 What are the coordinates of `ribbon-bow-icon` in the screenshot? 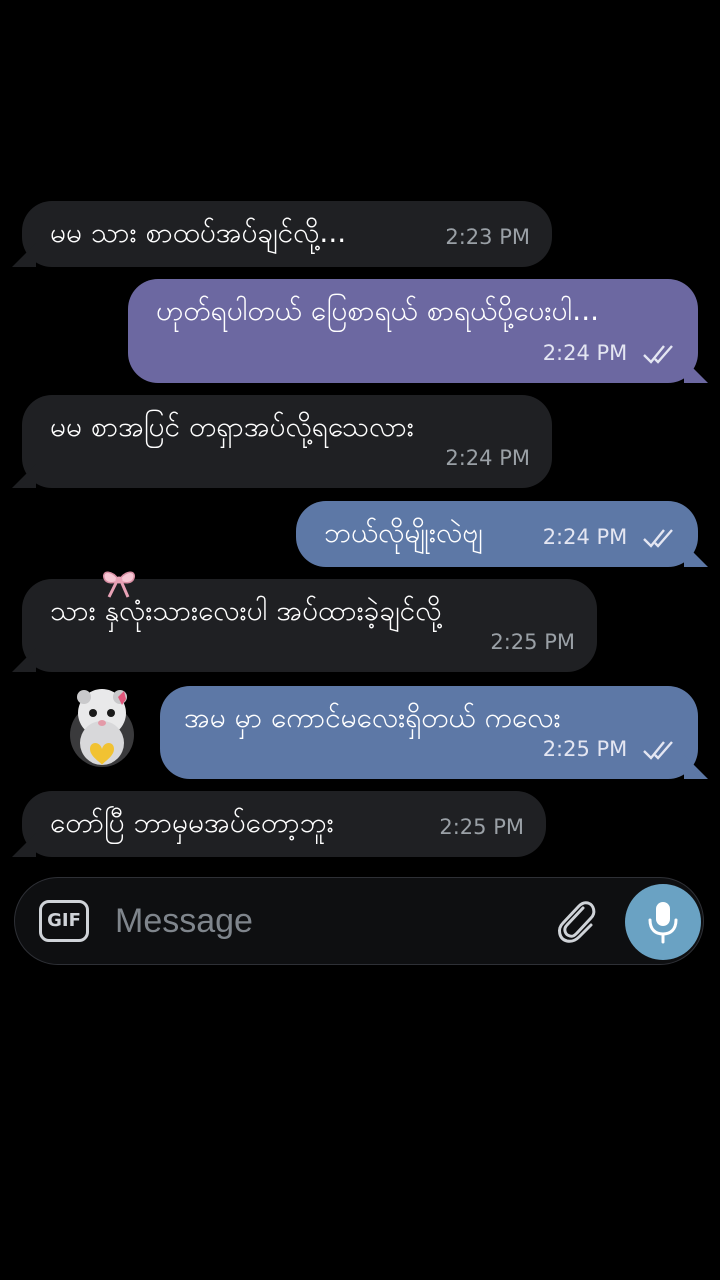 It's located at (119, 584).